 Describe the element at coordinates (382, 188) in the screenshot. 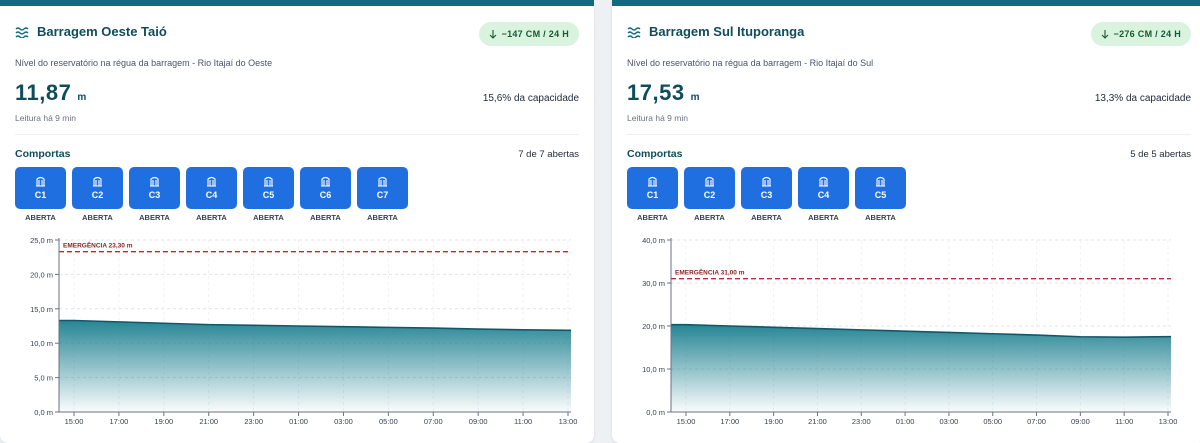

I see `gate-button: C7` at that location.